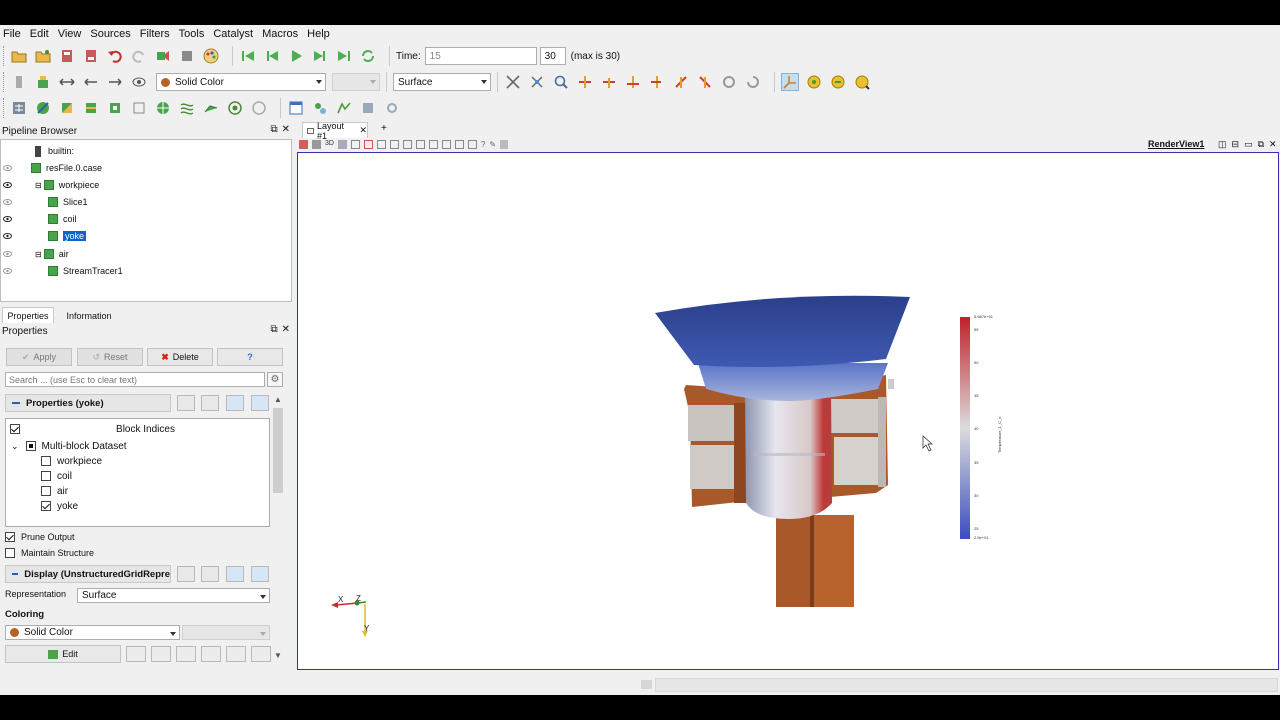 The image size is (1280, 720). Describe the element at coordinates (862, 82) in the screenshot. I see `rotate-center-icon` at that location.